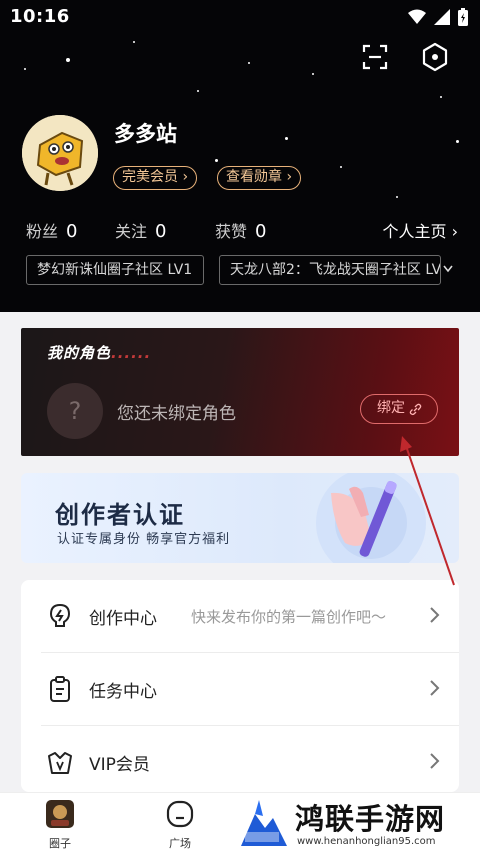 This screenshot has height=853, width=480. Describe the element at coordinates (240, 17) in the screenshot. I see `status-bar: 10:16` at that location.